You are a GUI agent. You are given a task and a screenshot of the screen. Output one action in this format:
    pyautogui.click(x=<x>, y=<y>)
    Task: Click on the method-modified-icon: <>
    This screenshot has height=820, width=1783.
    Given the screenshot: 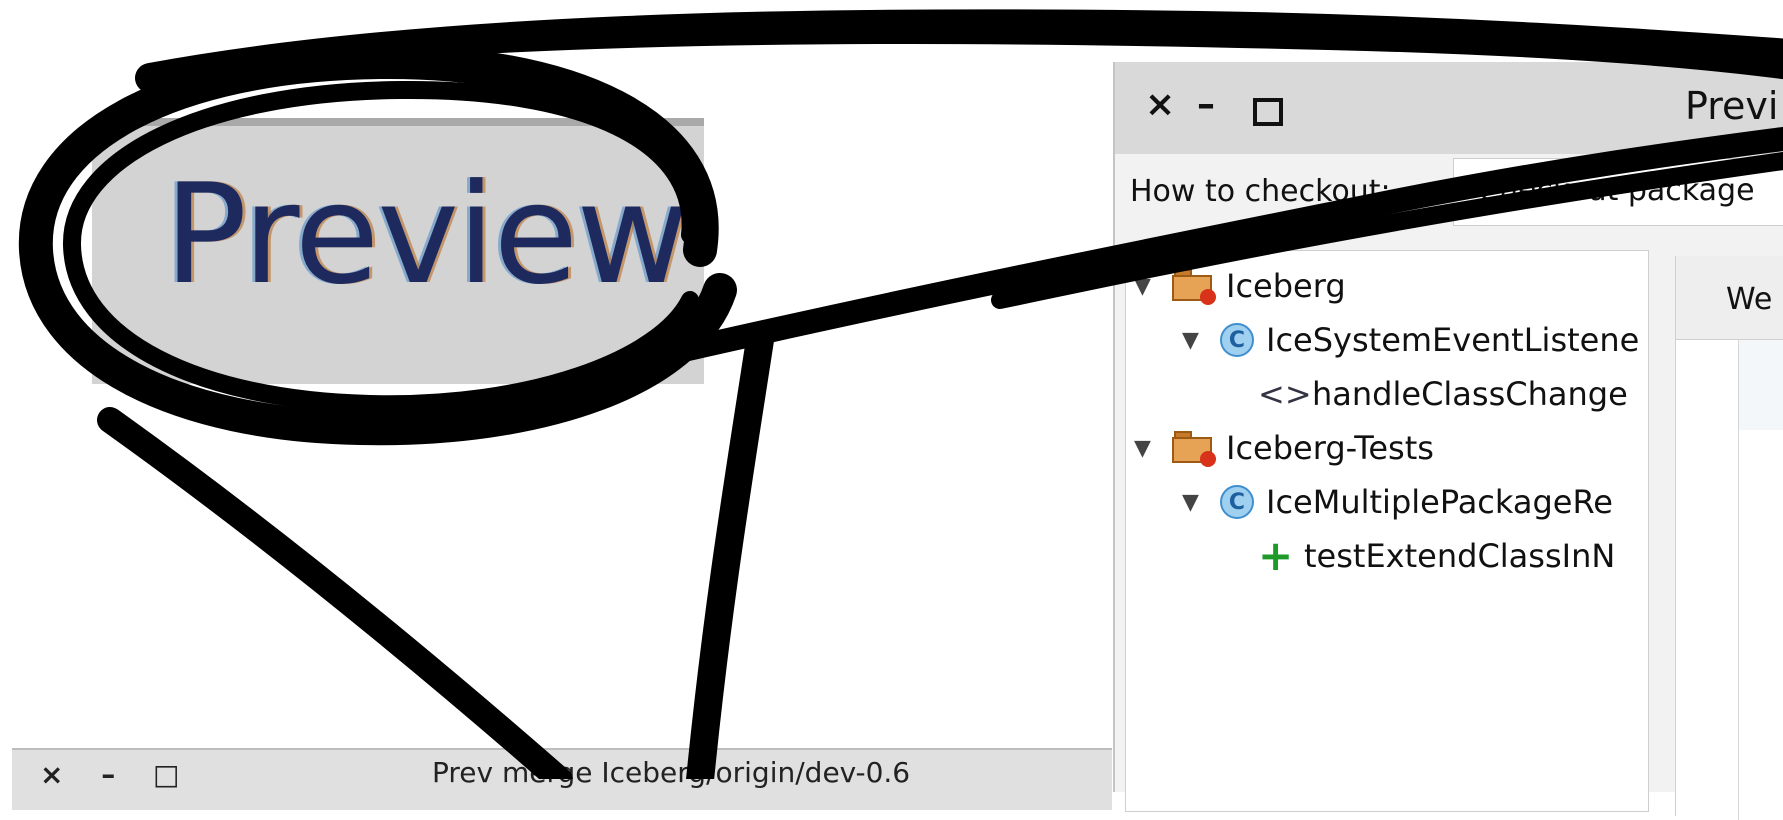 What is the action you would take?
    pyautogui.click(x=1285, y=394)
    